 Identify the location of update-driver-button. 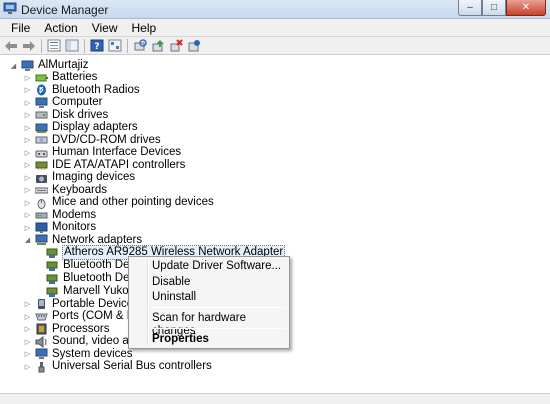
(158, 45).